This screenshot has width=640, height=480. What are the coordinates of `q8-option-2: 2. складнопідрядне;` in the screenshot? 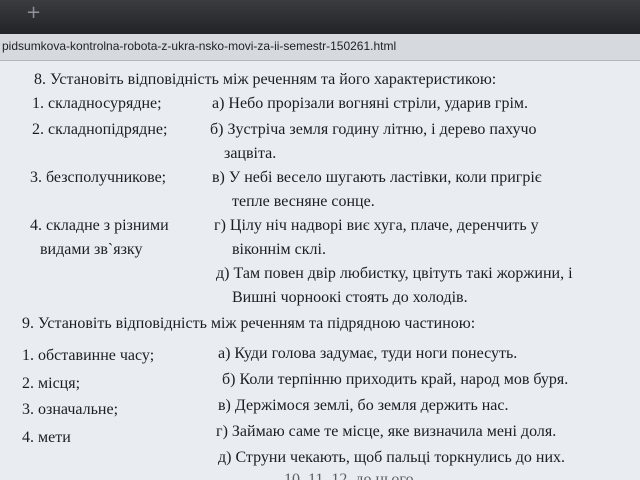 It's located at (100, 129).